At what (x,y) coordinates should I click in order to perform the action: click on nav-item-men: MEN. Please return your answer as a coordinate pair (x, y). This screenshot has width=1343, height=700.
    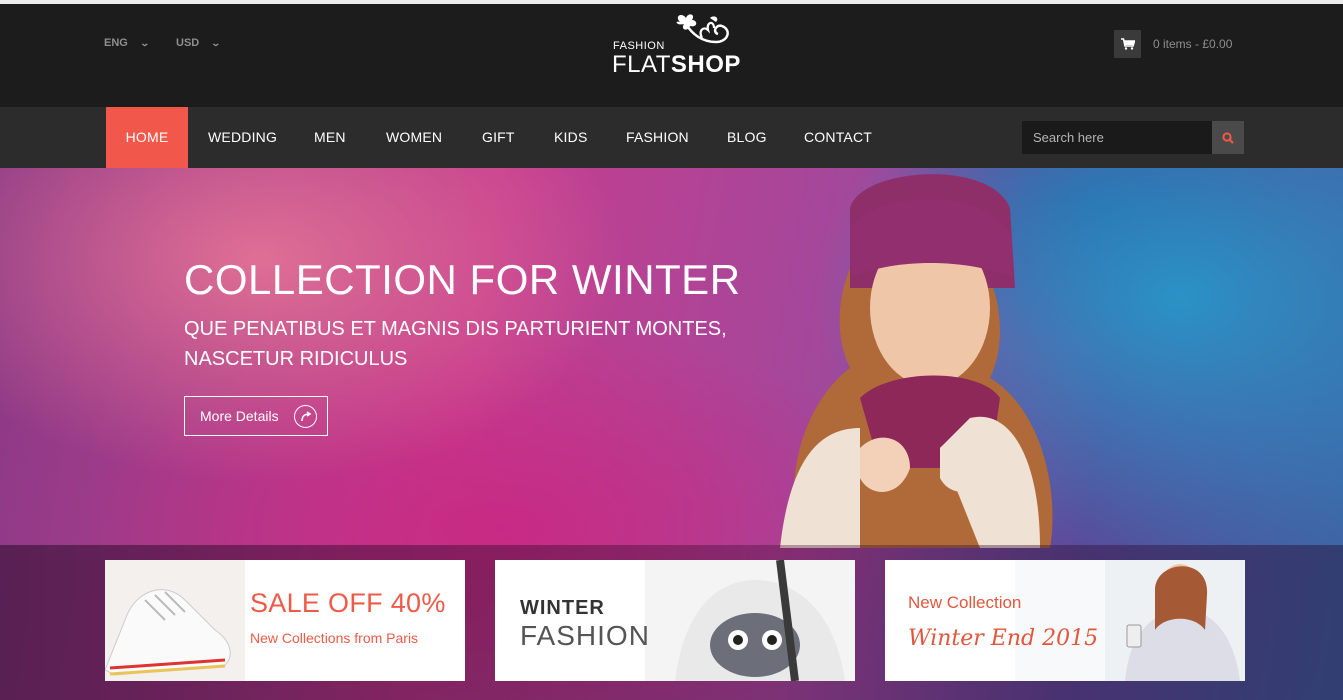
    Looking at the image, I should click on (330, 137).